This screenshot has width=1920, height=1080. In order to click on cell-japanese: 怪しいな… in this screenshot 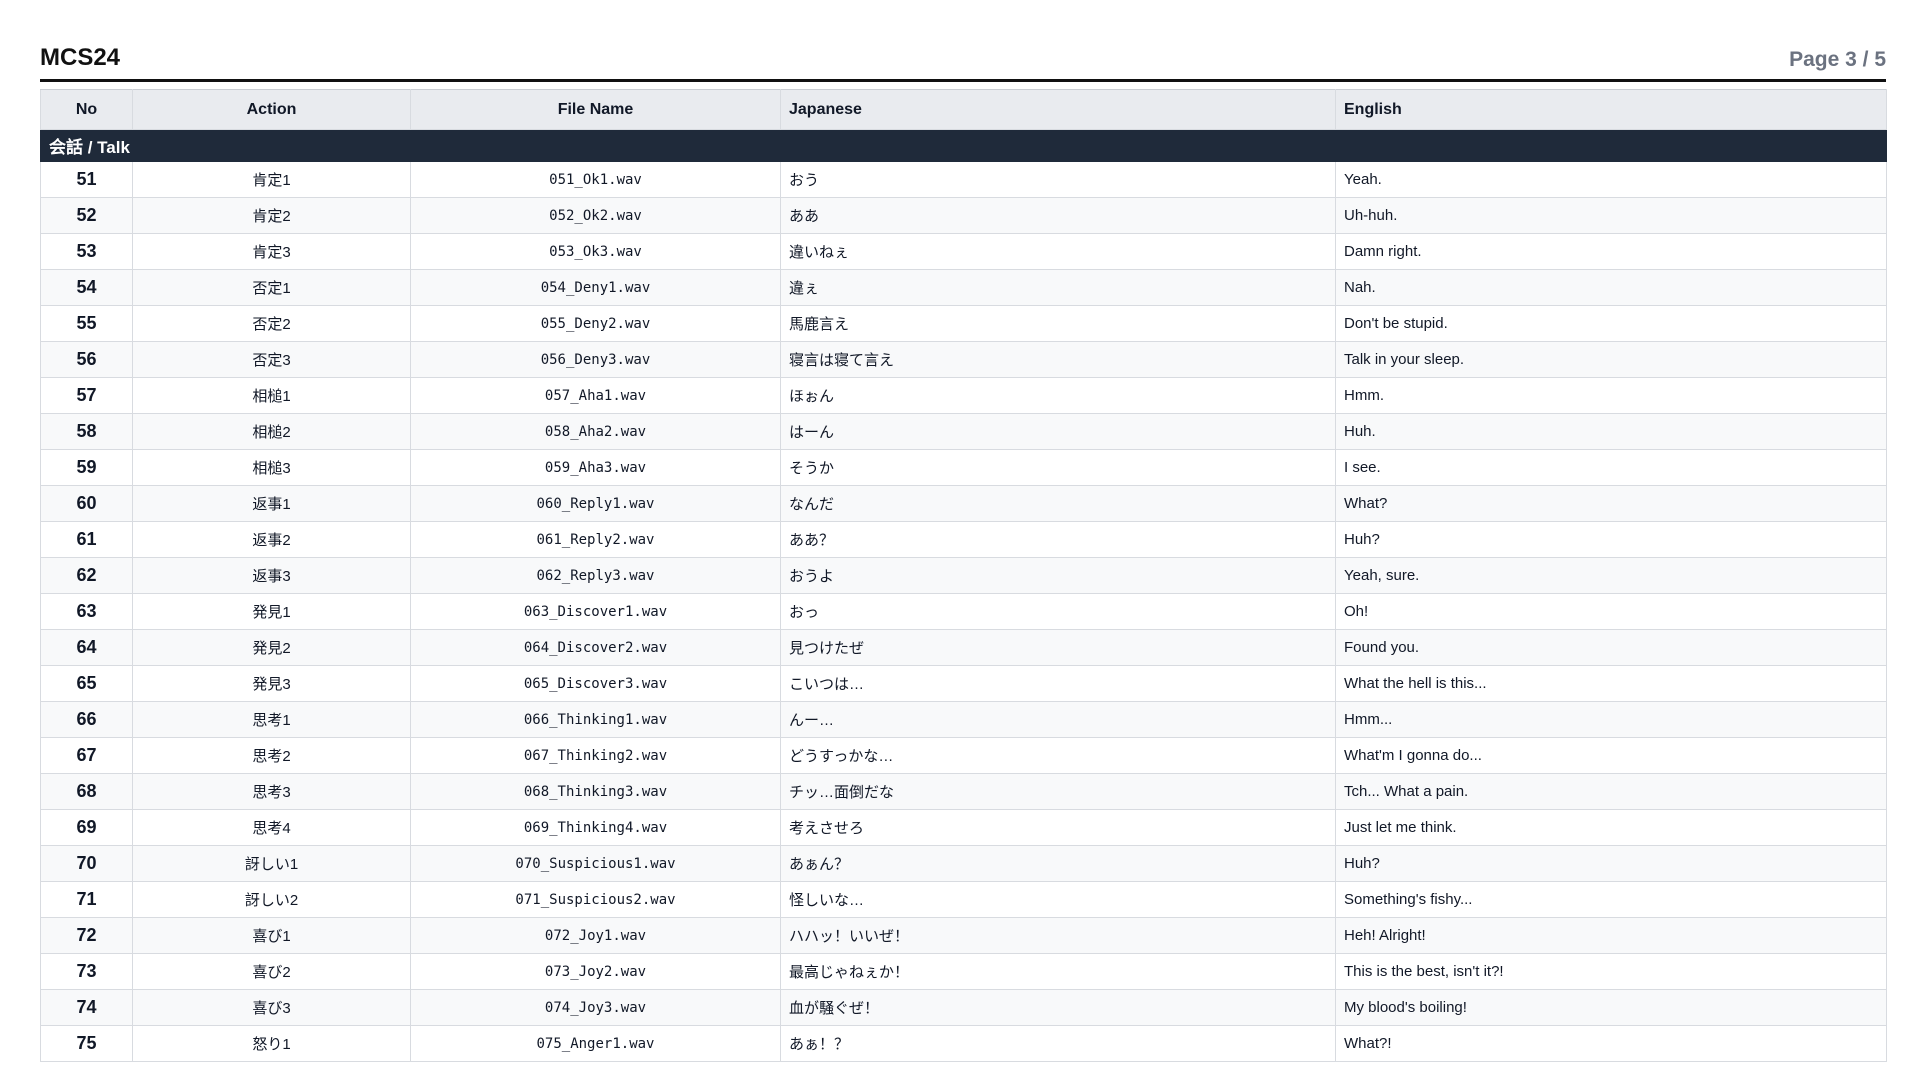, I will do `click(1058, 899)`.